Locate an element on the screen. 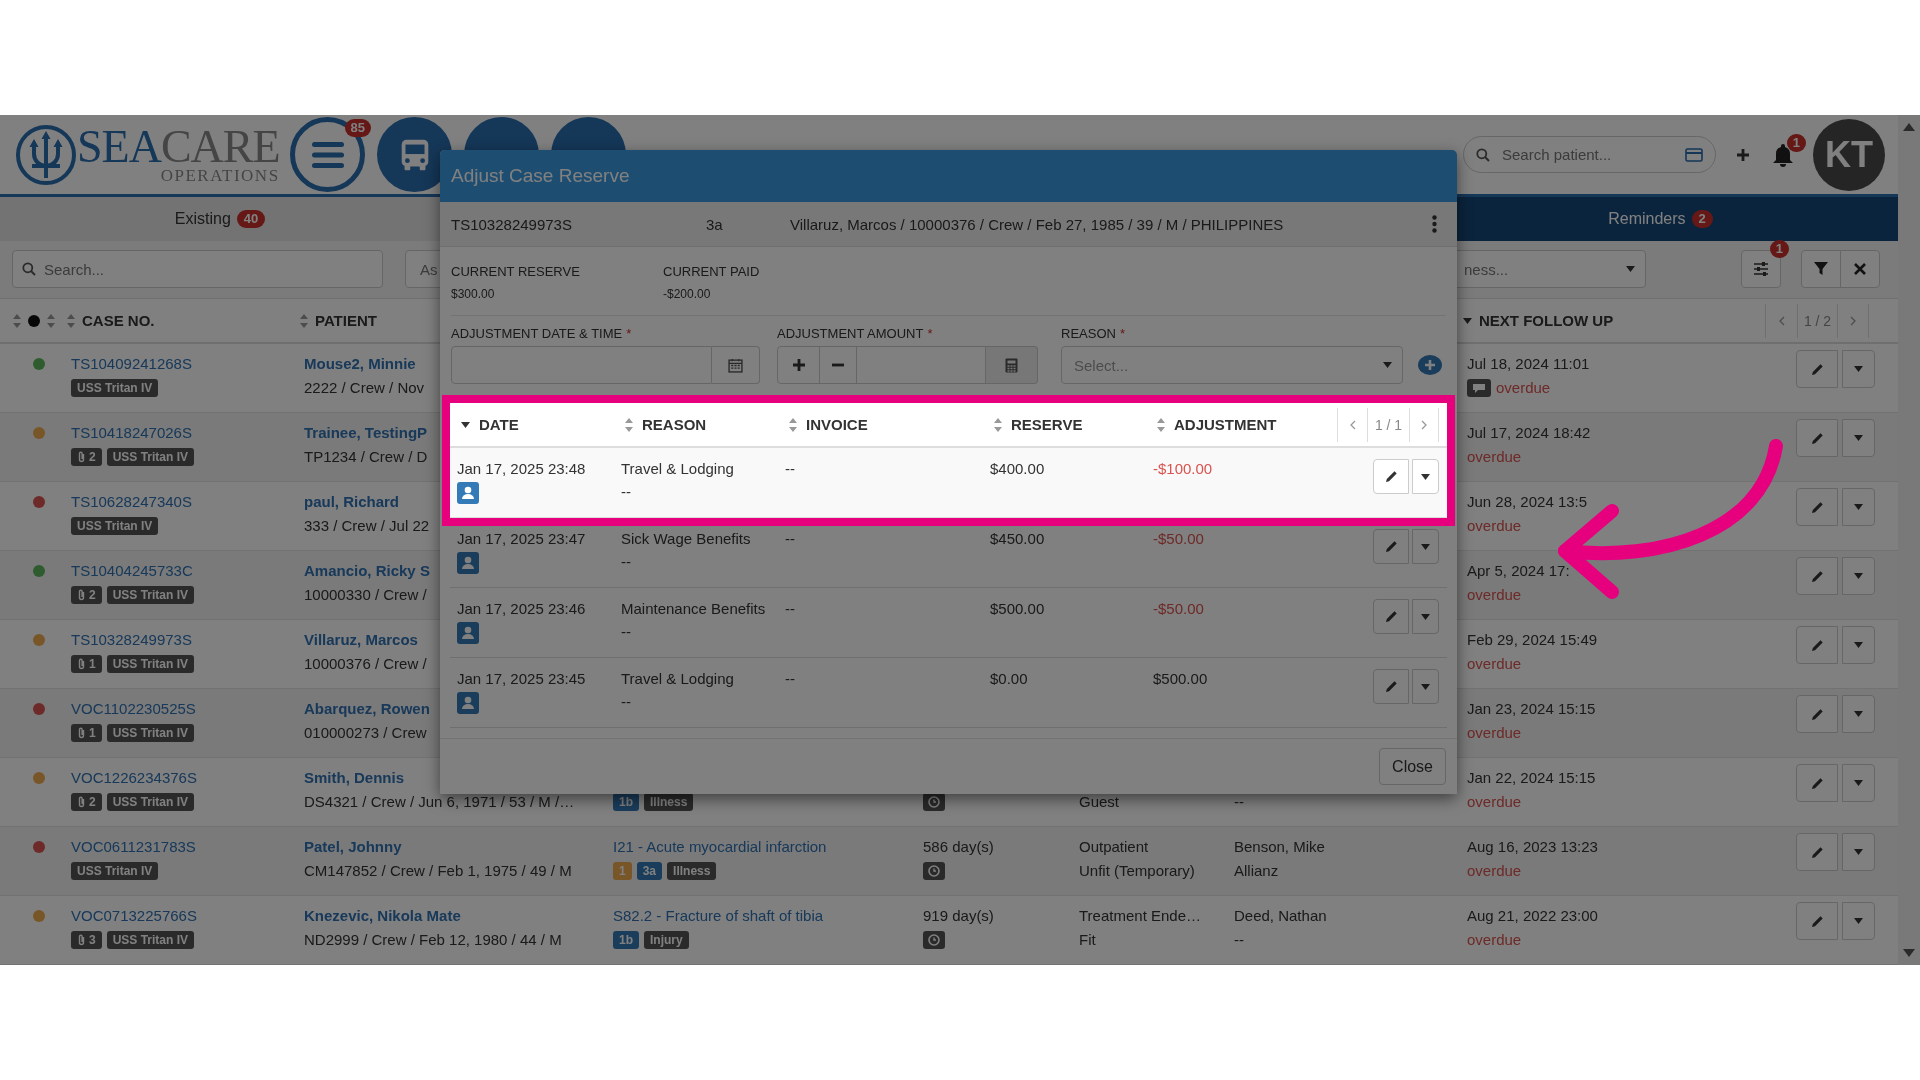 The image size is (1920, 1080). form-label: ADJUSTMENT DATE & TIME * is located at coordinates (542, 334).